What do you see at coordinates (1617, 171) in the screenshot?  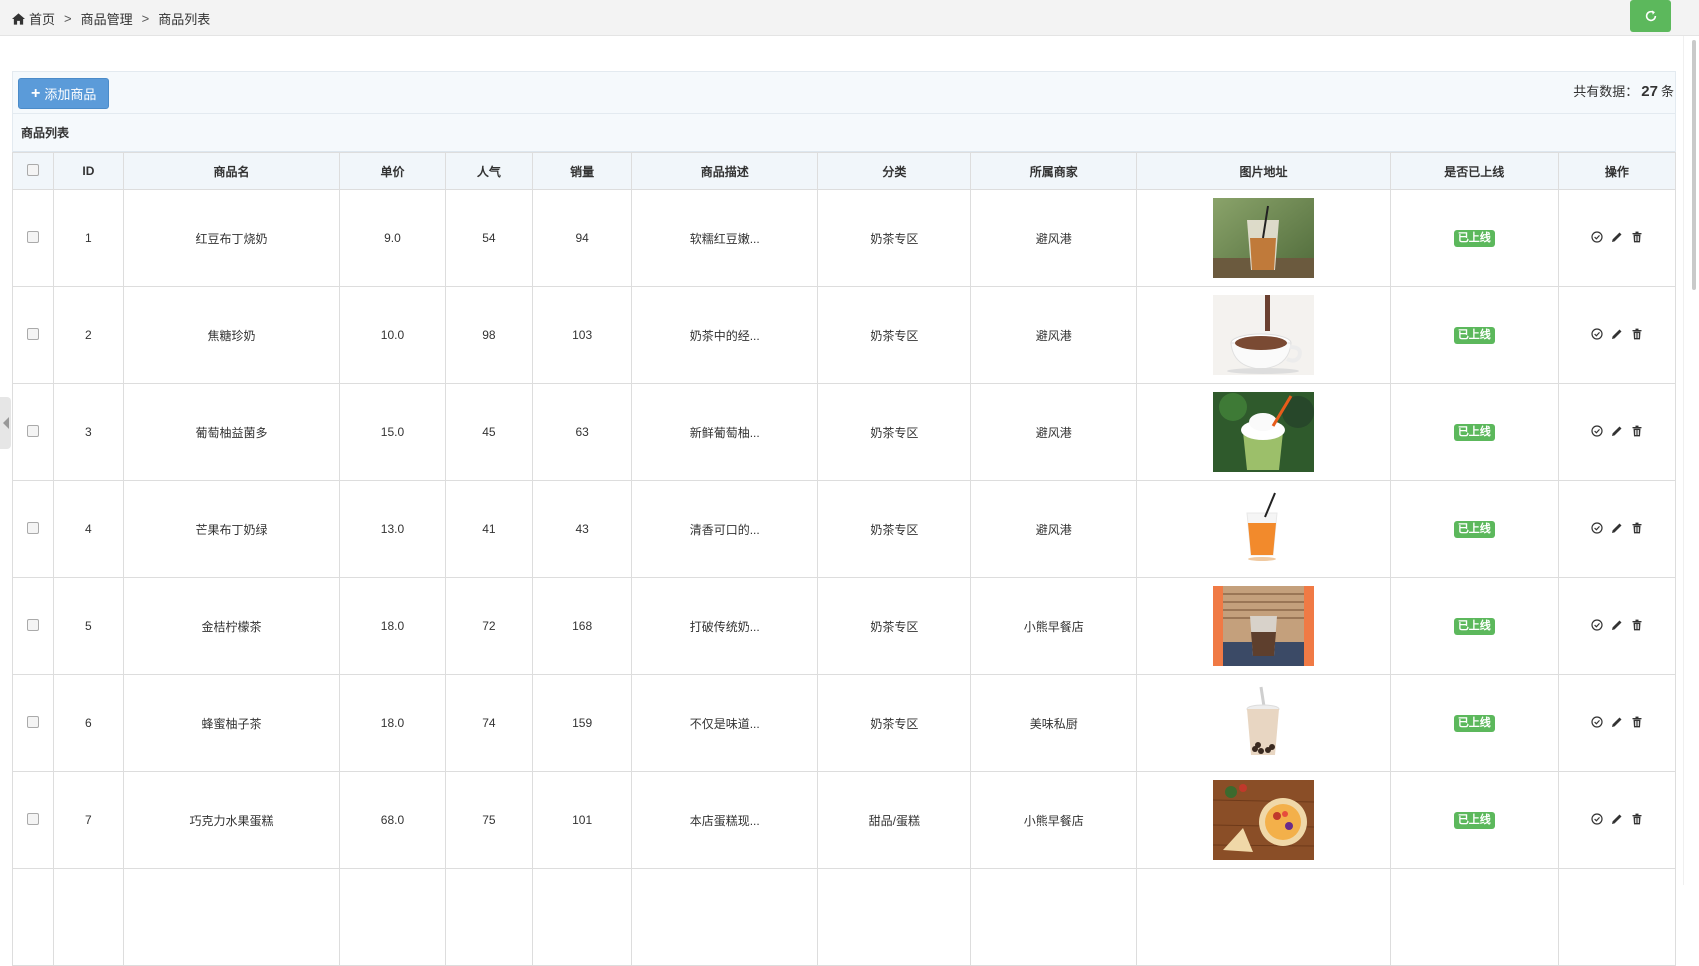 I see `column-header-actions: 操作` at bounding box center [1617, 171].